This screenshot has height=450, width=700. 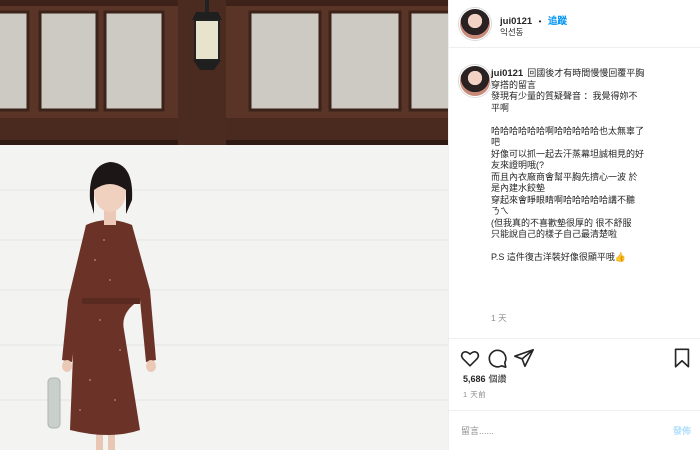 What do you see at coordinates (497, 379) in the screenshot?
I see `likes-unit: 個讚` at bounding box center [497, 379].